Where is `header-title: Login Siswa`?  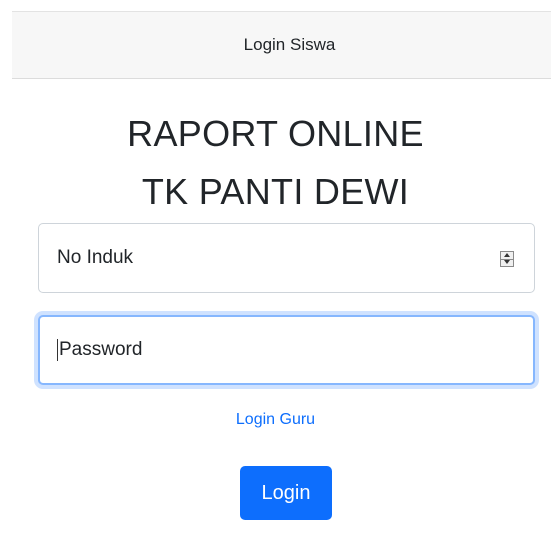
header-title: Login Siswa is located at coordinates (289, 44).